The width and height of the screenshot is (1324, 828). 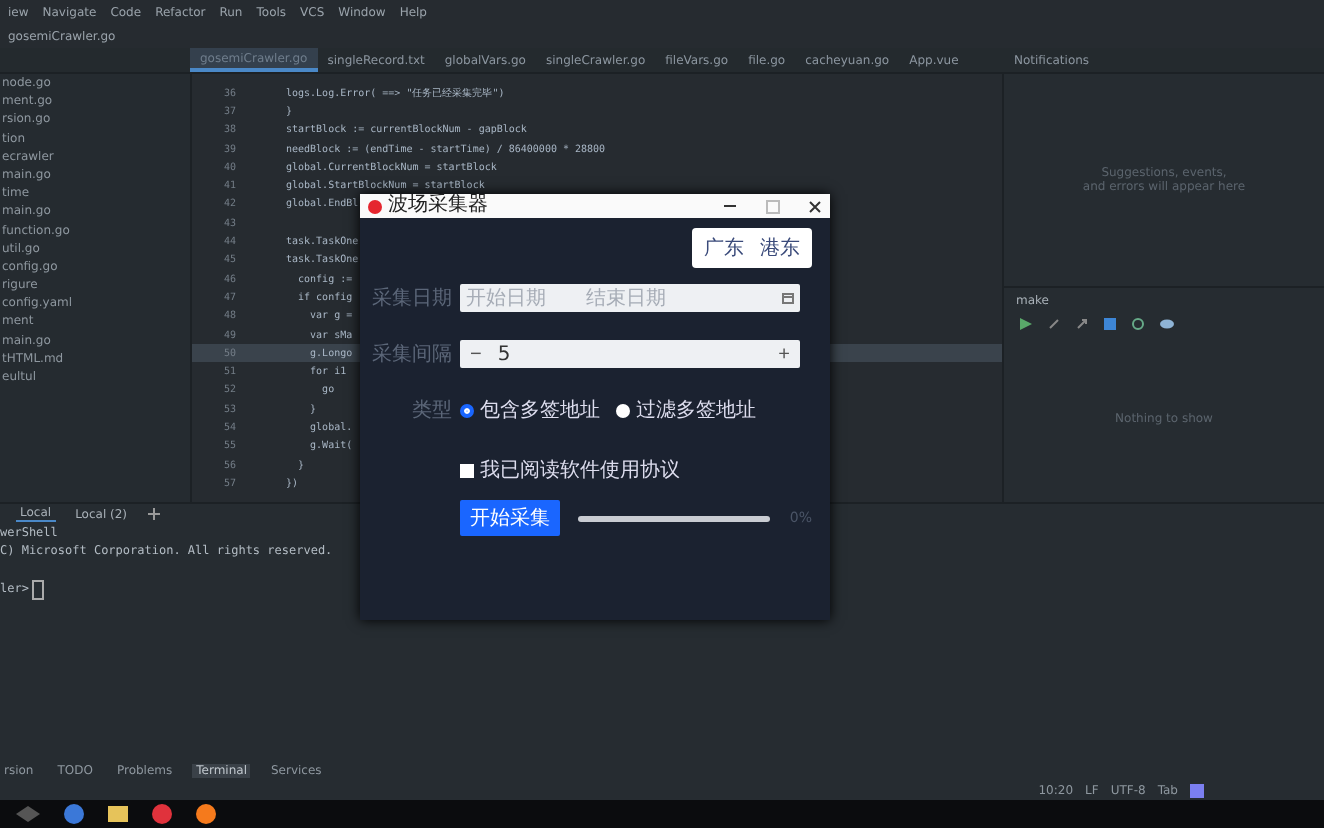 I want to click on field-label: 采集间隔, so click(x=411, y=354).